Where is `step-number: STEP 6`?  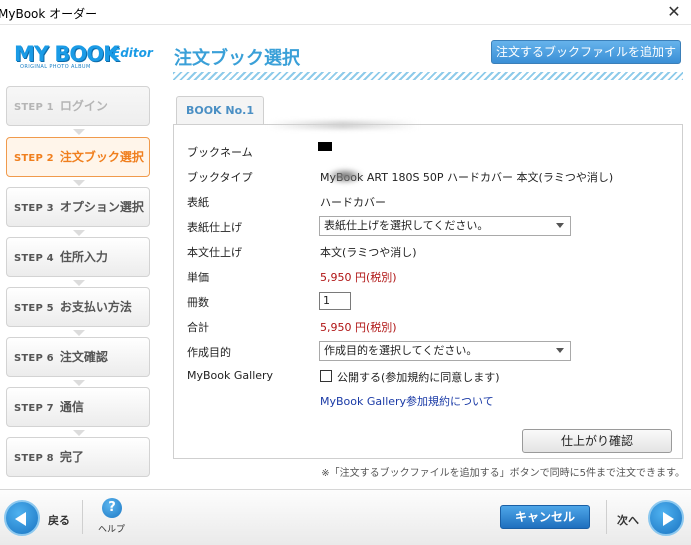
step-number: STEP 6 is located at coordinates (34, 358).